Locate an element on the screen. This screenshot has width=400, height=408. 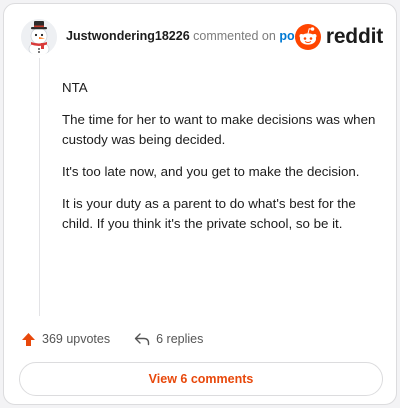
reddit-snoo-icon is located at coordinates (307, 37).